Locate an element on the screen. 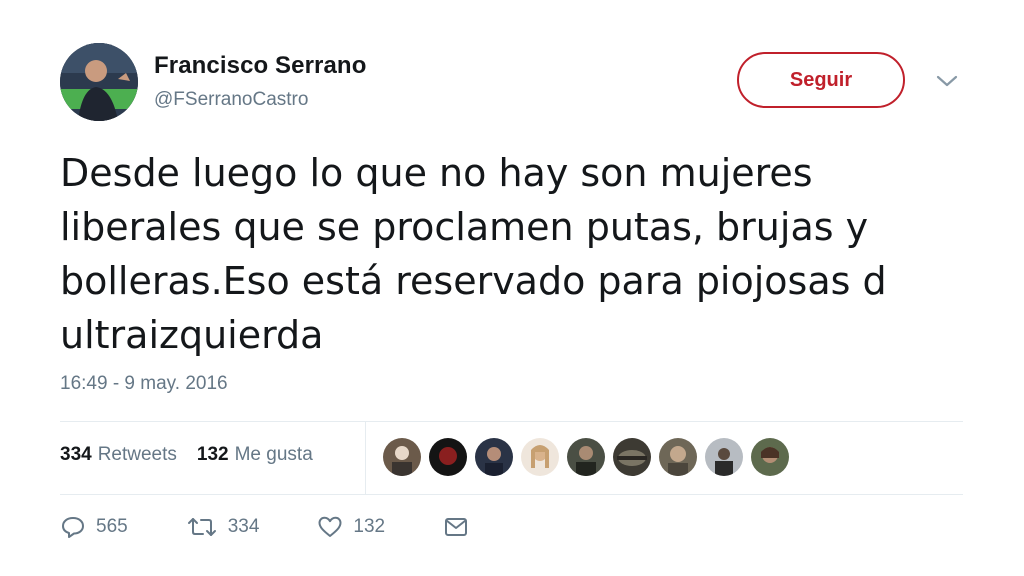 This screenshot has width=1024, height=576. chevron-down-icon is located at coordinates (947, 81).